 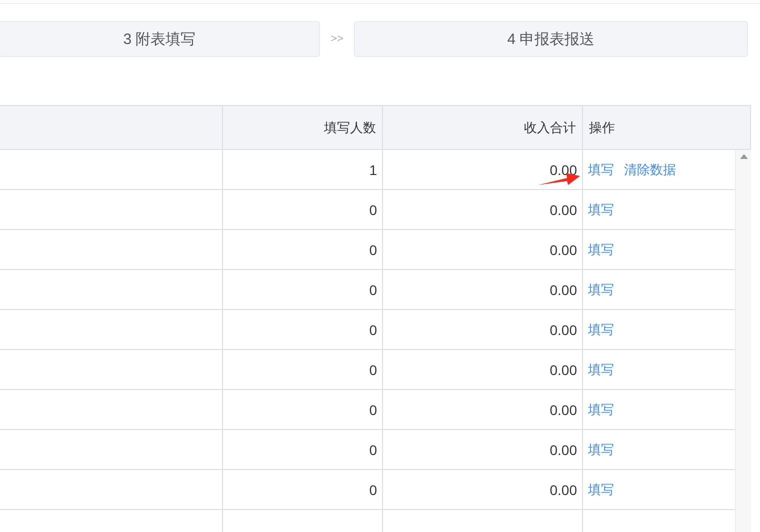 What do you see at coordinates (303, 169) in the screenshot?
I see `table-cell: 1` at bounding box center [303, 169].